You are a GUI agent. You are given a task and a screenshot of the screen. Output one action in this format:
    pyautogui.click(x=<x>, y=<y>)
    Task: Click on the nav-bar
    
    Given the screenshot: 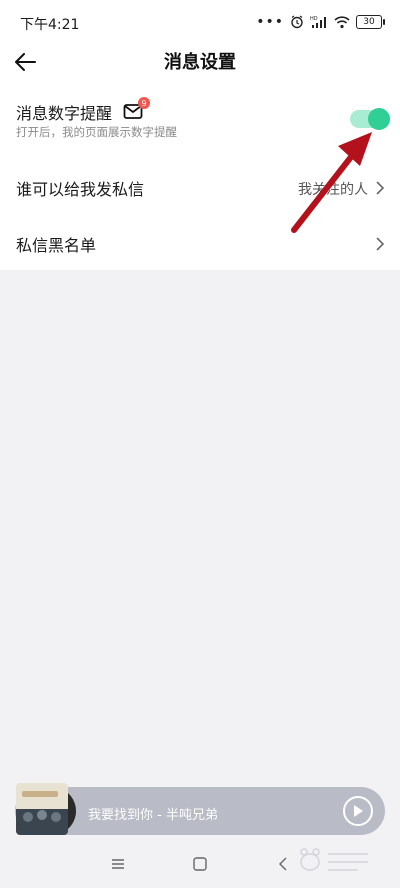 What is the action you would take?
    pyautogui.click(x=200, y=865)
    